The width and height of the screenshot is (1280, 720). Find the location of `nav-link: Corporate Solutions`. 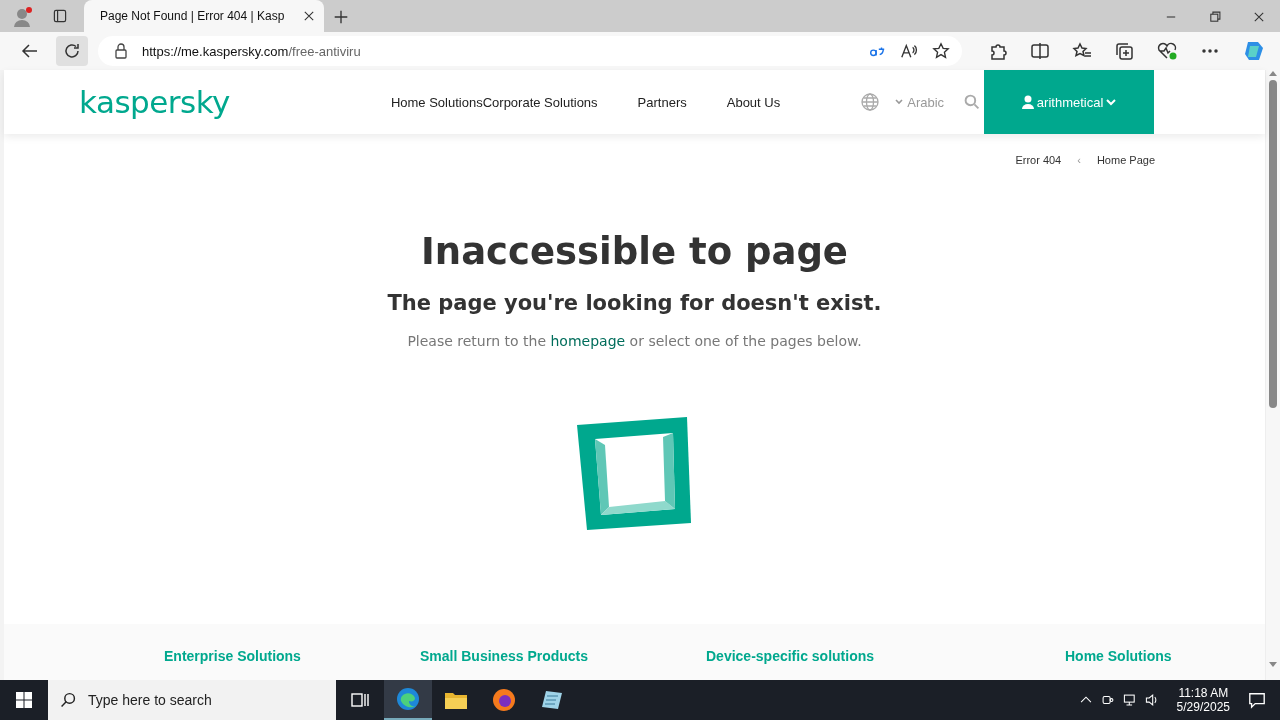

nav-link: Corporate Solutions is located at coordinates (540, 102).